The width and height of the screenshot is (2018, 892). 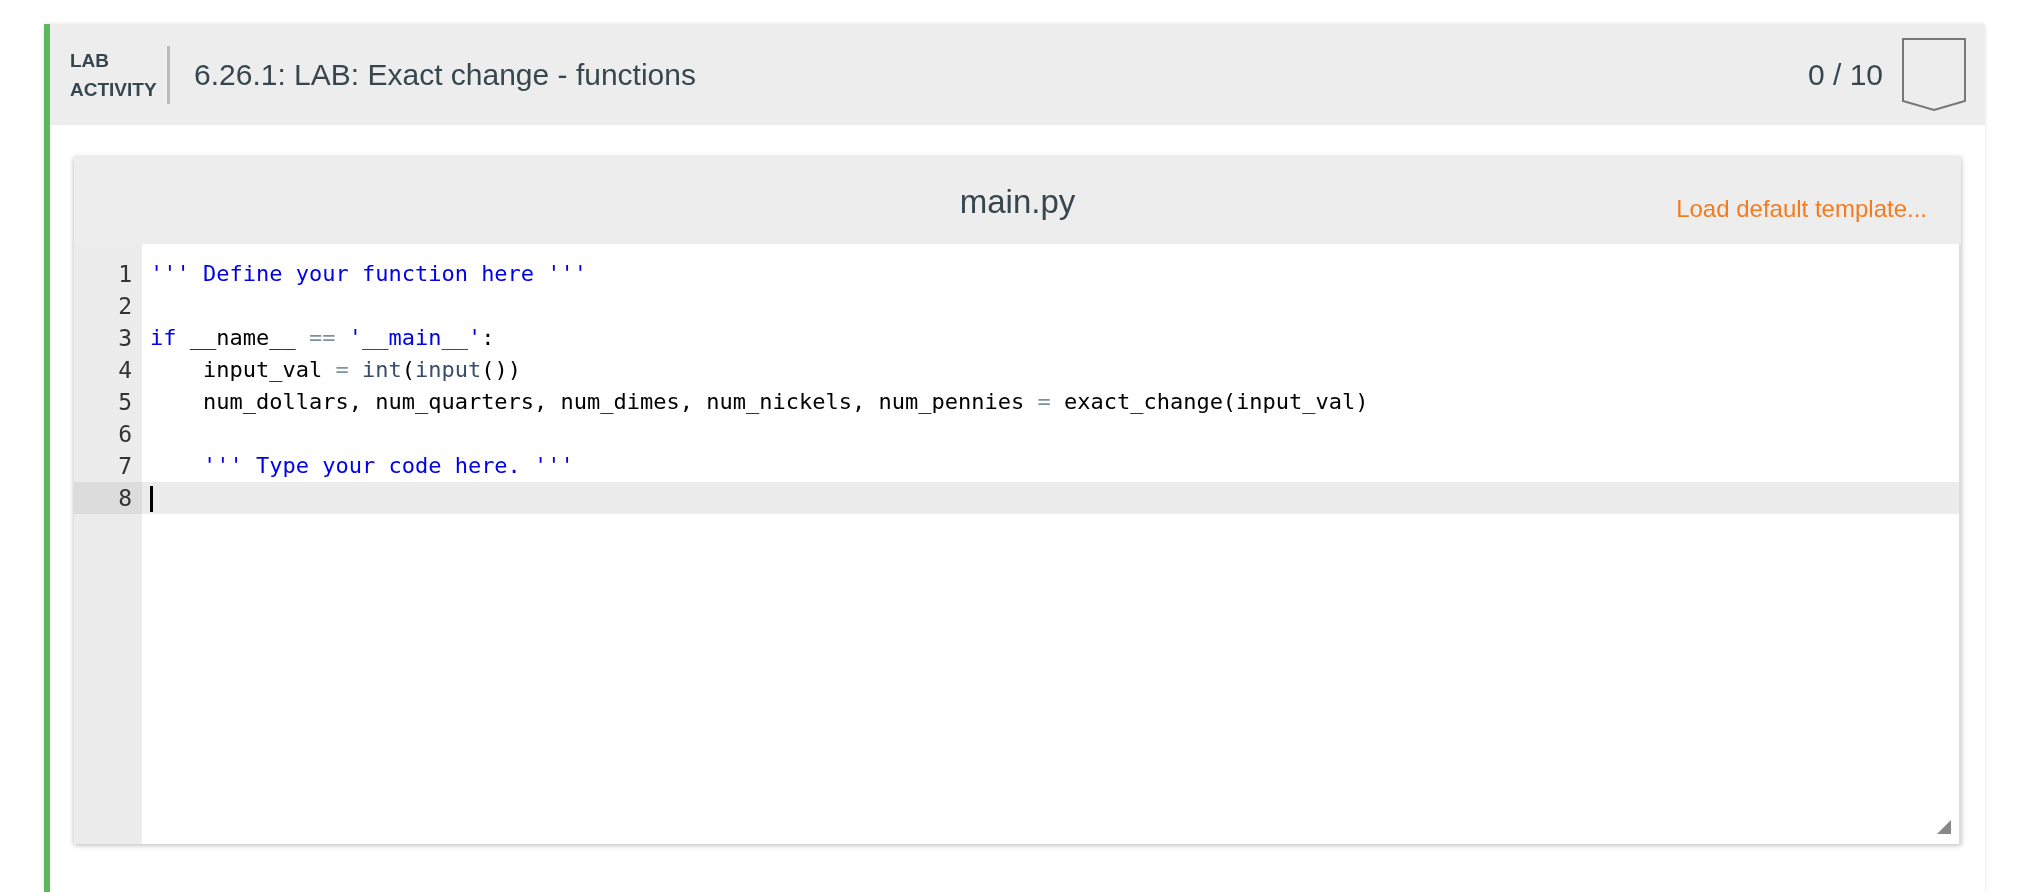 What do you see at coordinates (125, 466) in the screenshot?
I see `line-number: 7` at bounding box center [125, 466].